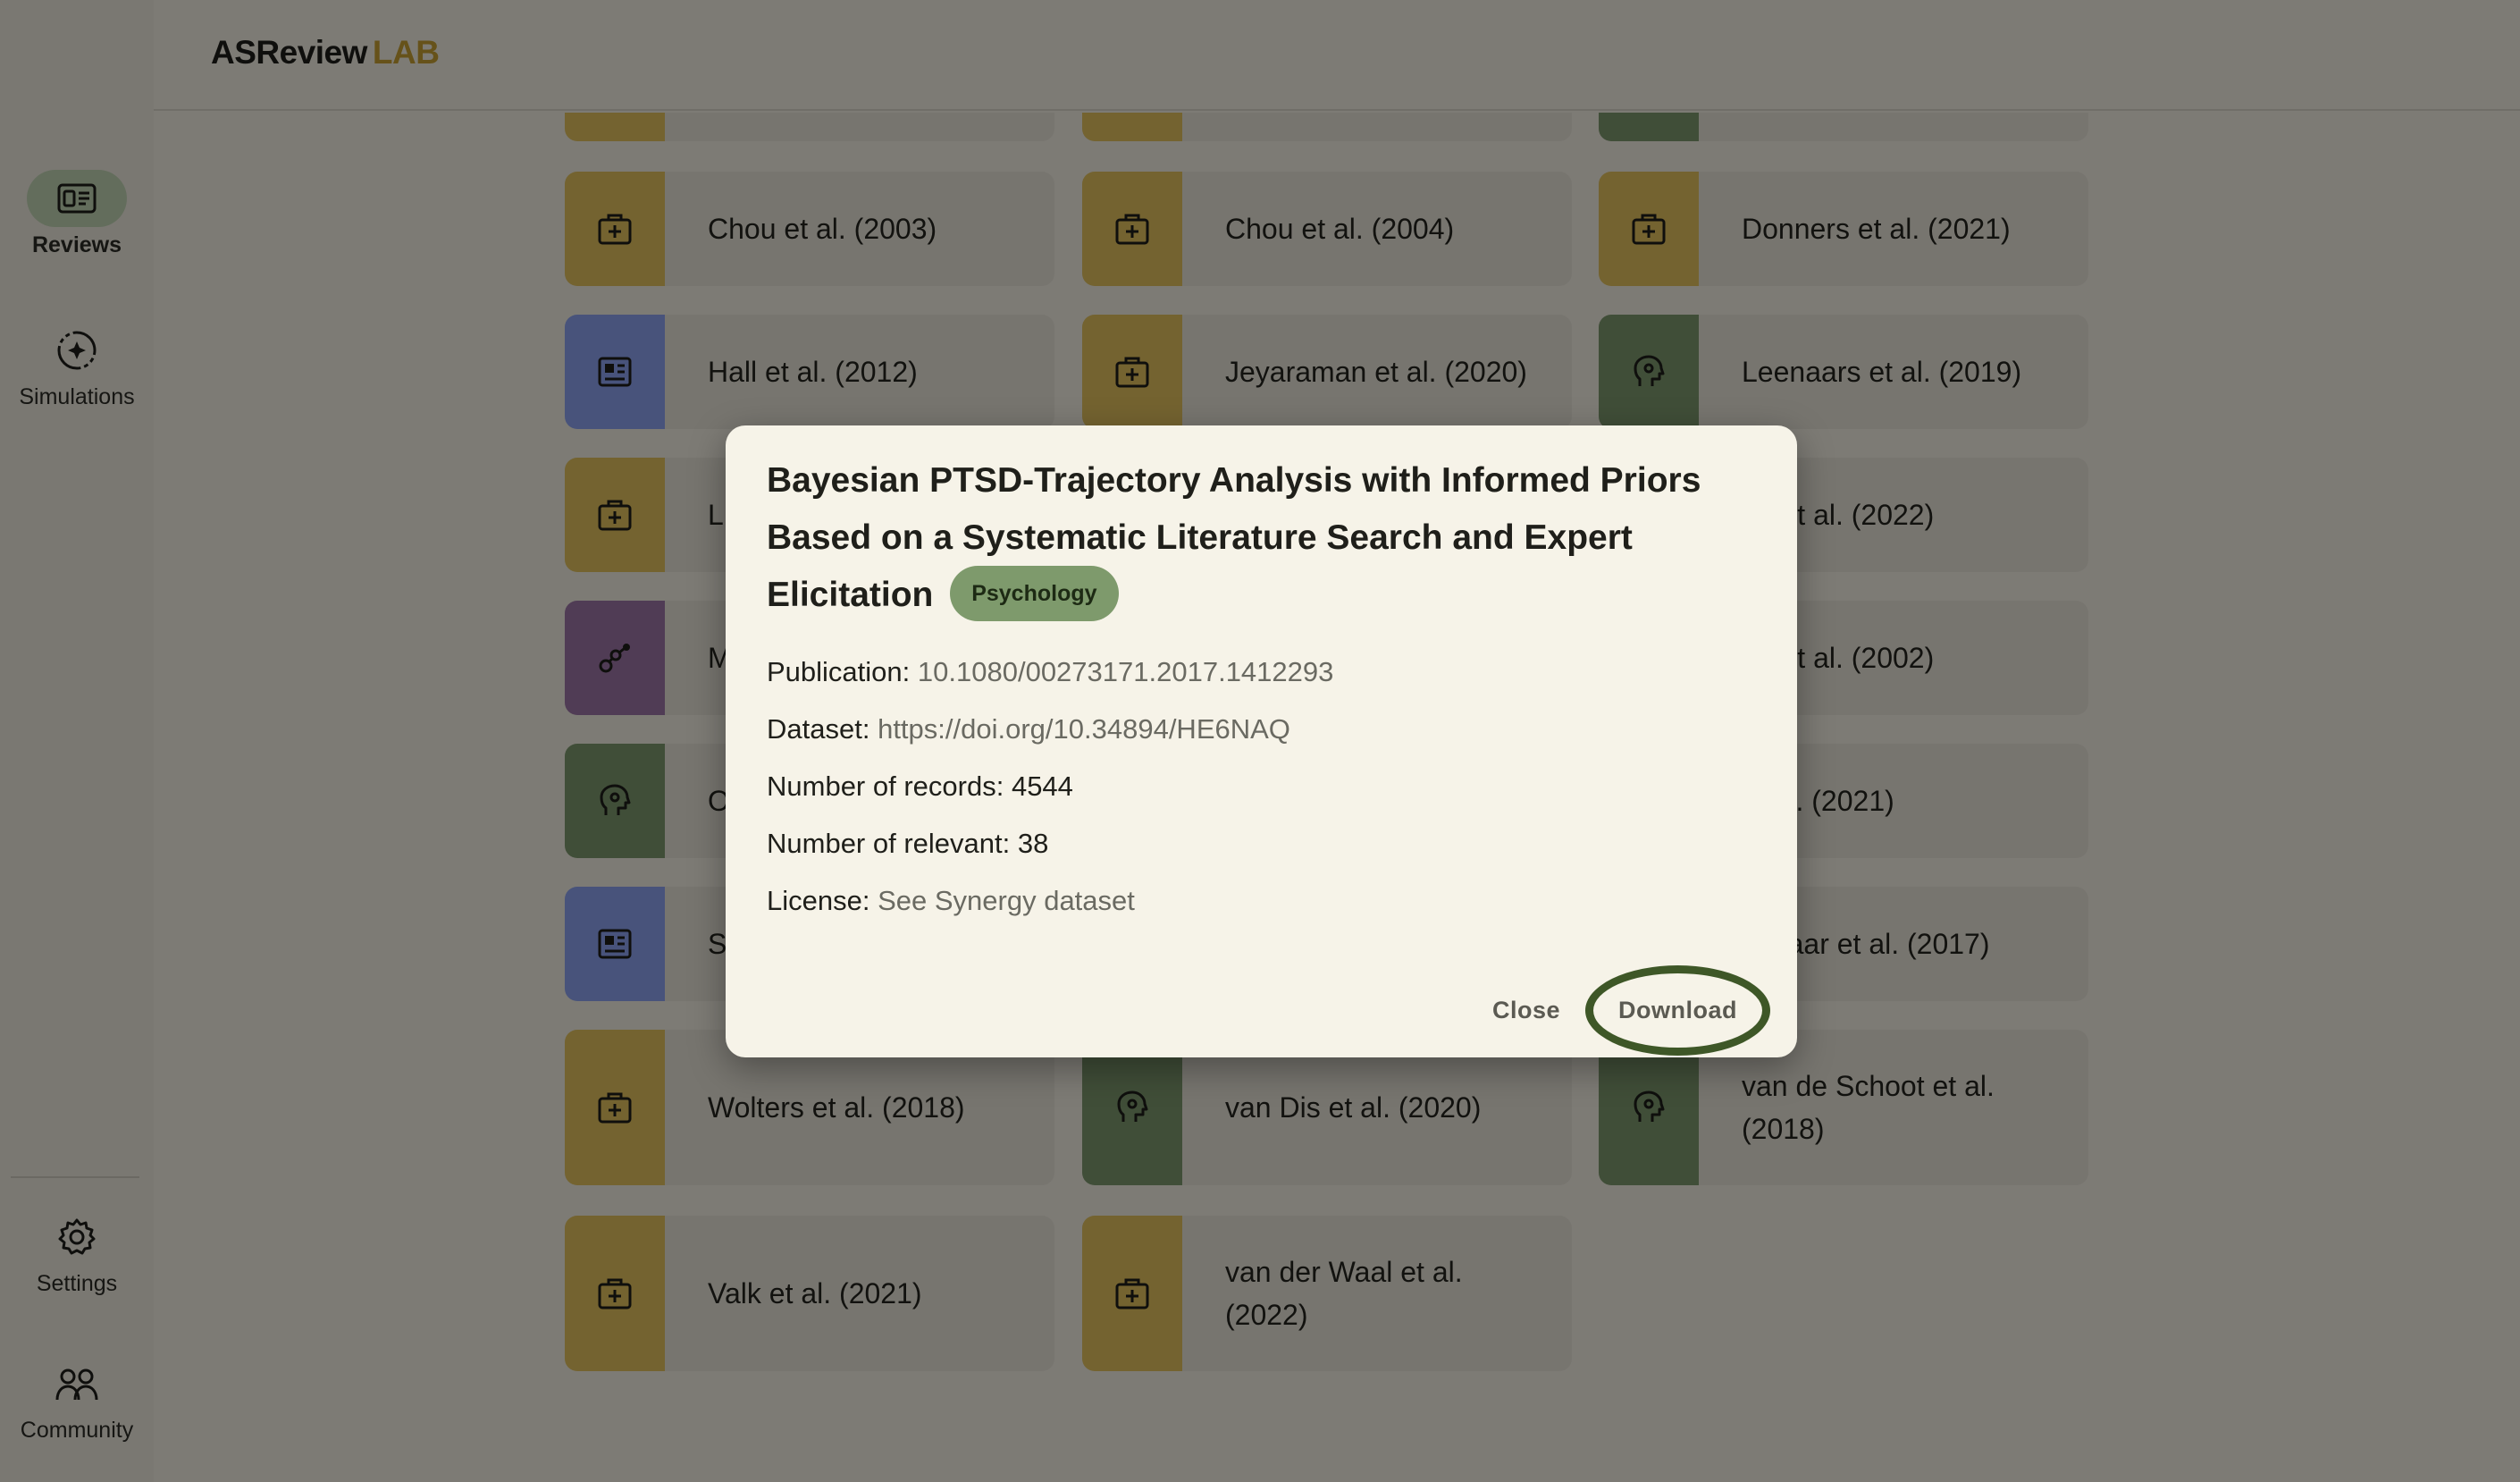  I want to click on dataset-label: Dataset:, so click(818, 729).